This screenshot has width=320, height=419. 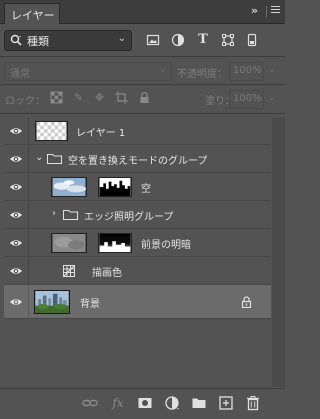 What do you see at coordinates (137, 302) in the screenshot?
I see `layer-row-background: 背景` at bounding box center [137, 302].